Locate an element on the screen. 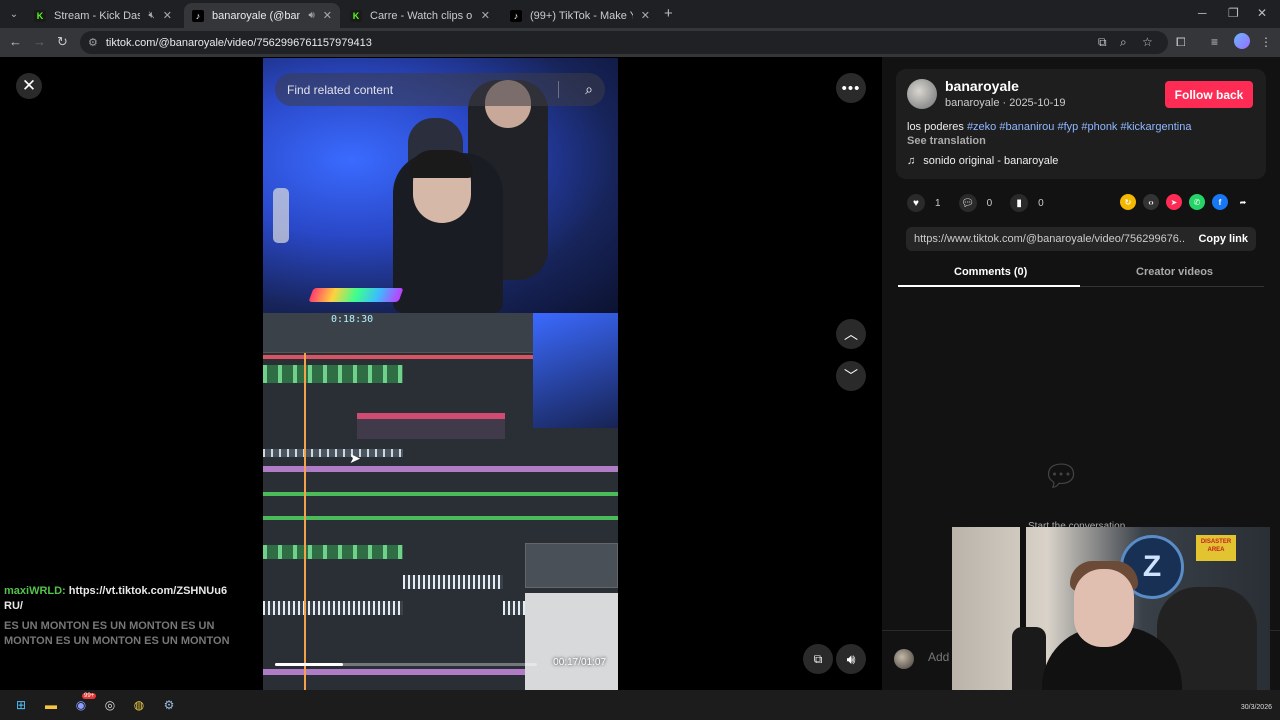 The image size is (1280, 720). restore-icon: ❐ is located at coordinates (1233, 13).